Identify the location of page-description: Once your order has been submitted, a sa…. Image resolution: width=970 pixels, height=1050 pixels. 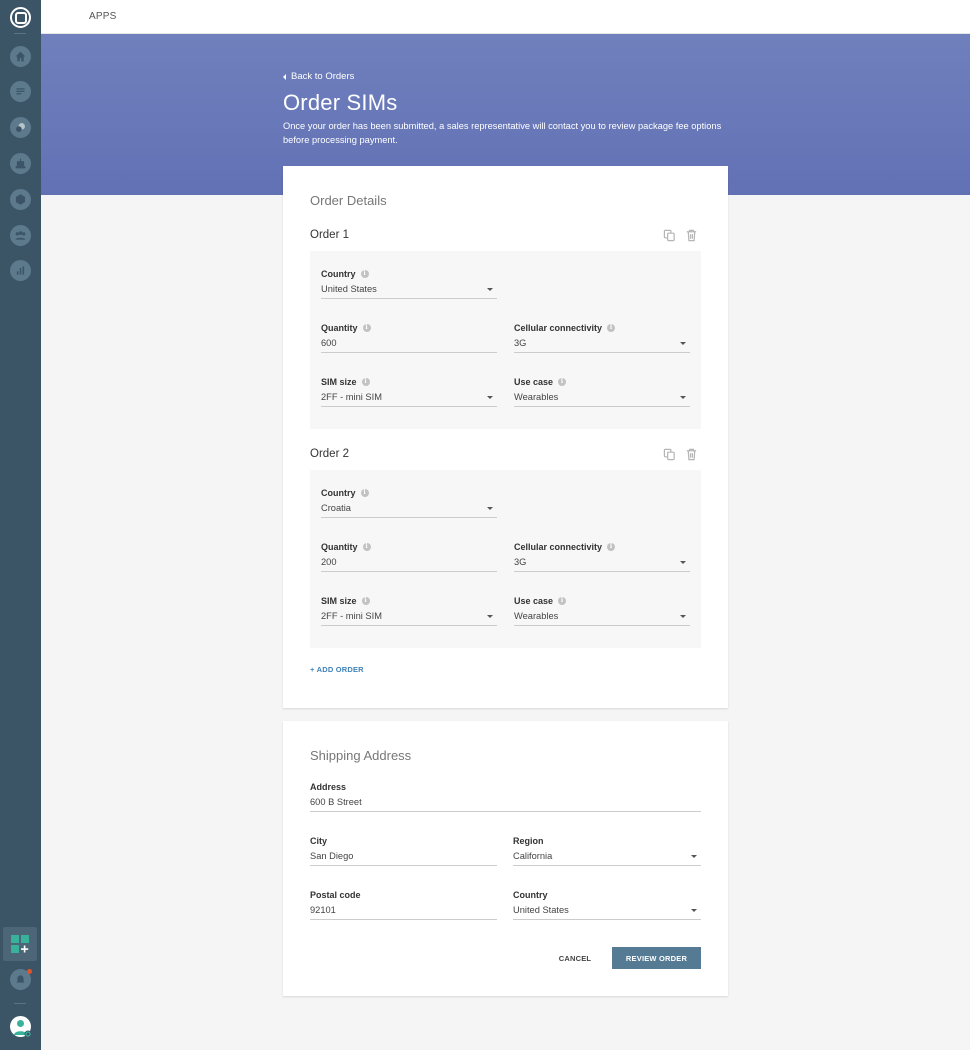
(502, 133).